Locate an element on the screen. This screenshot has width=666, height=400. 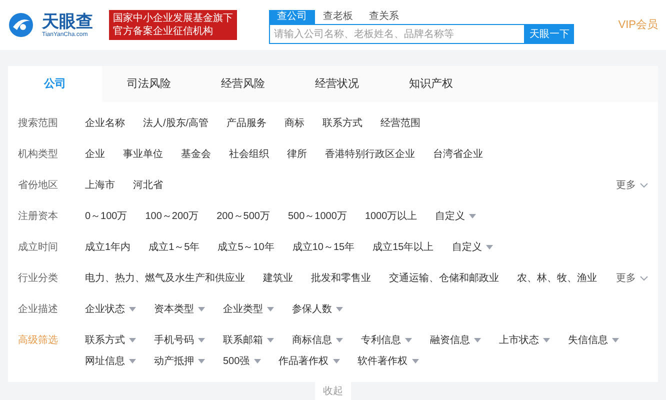
filter-option: 律所 is located at coordinates (297, 154).